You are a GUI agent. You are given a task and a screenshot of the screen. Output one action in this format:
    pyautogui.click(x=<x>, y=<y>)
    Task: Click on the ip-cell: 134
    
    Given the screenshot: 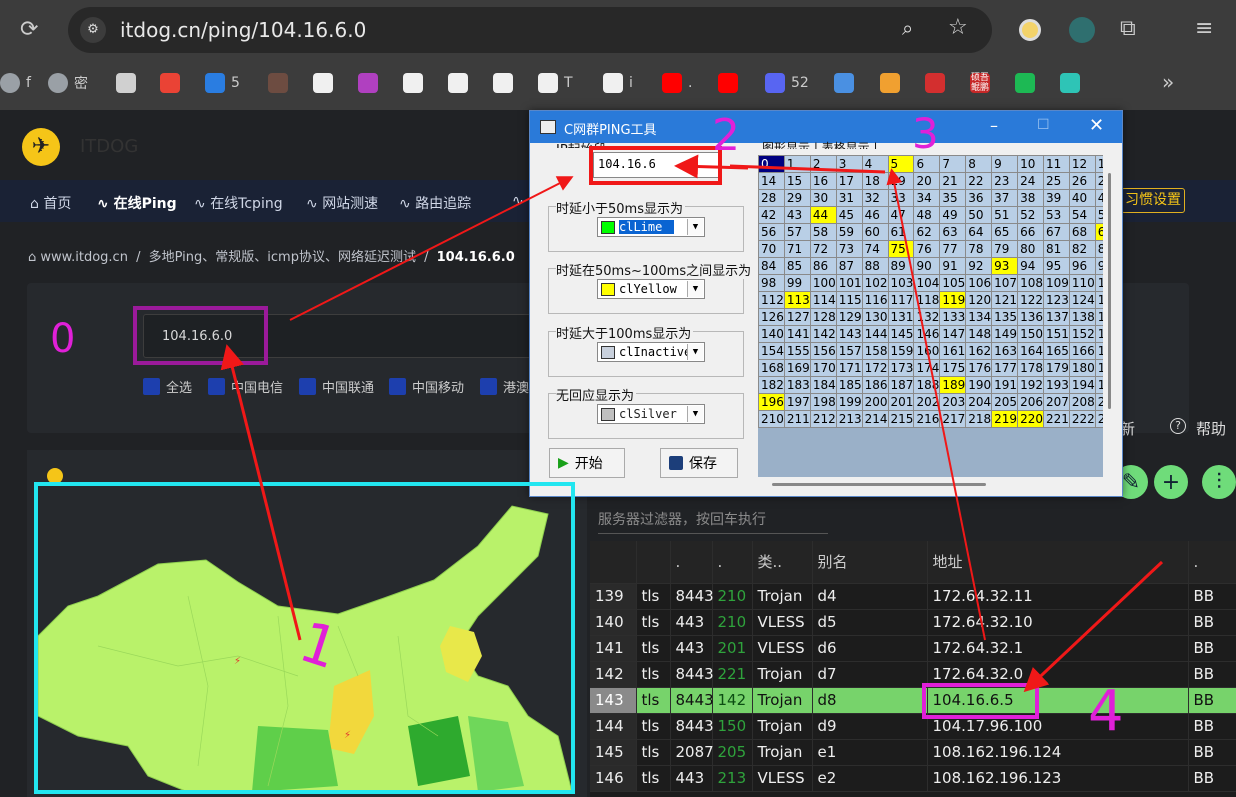 What is the action you would take?
    pyautogui.click(x=979, y=317)
    